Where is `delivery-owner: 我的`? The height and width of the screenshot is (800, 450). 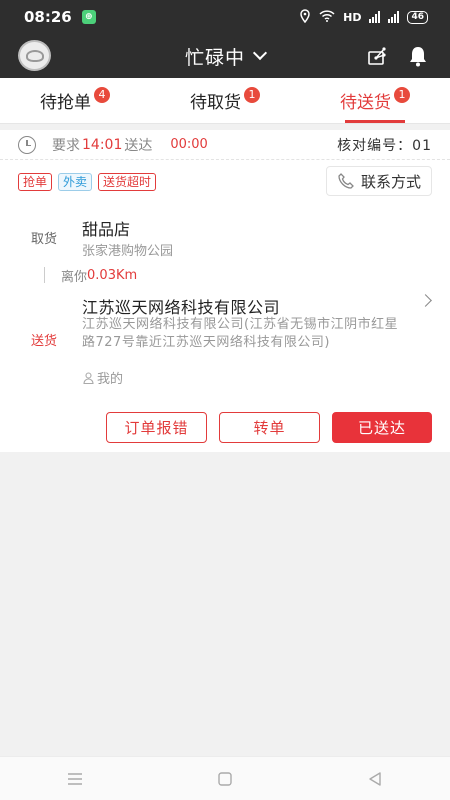
delivery-owner: 我的 is located at coordinates (102, 377).